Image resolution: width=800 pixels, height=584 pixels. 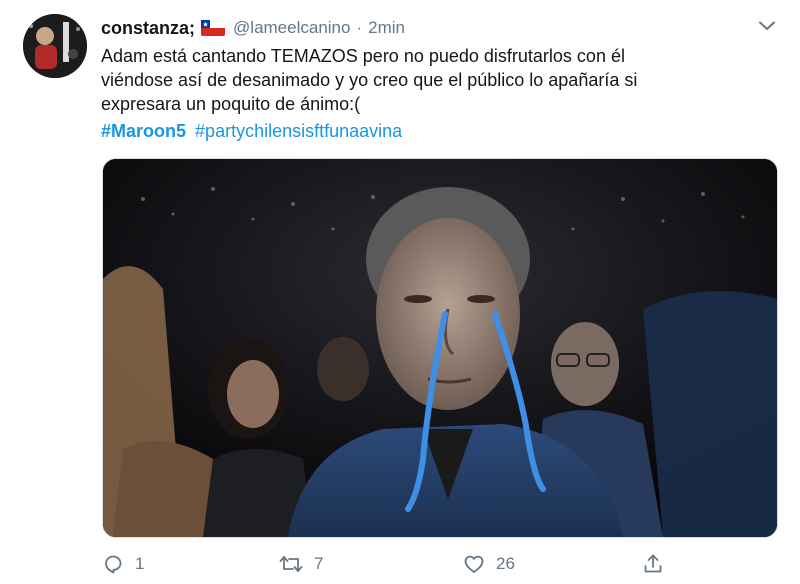 What do you see at coordinates (213, 28) in the screenshot?
I see `chile-flag-icon` at bounding box center [213, 28].